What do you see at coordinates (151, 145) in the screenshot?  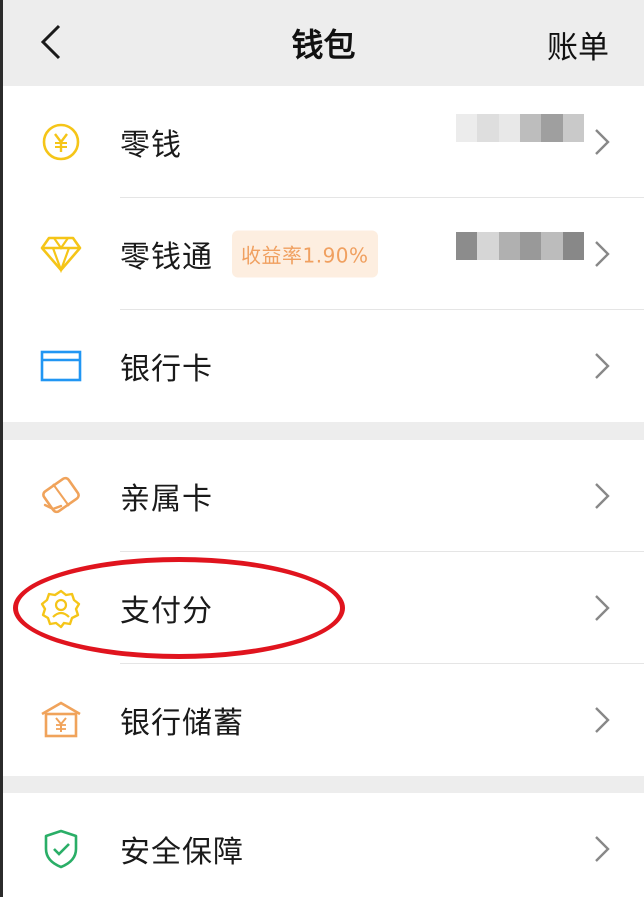 I see `row-label: 零钱` at bounding box center [151, 145].